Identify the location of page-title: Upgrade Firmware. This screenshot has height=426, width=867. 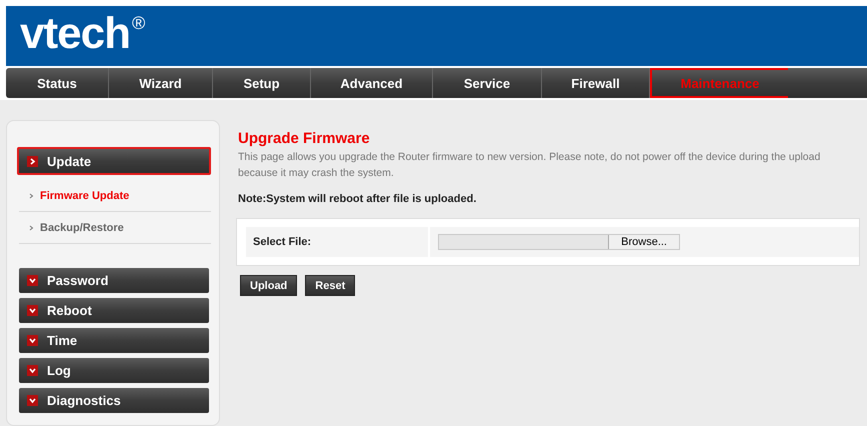
(304, 138).